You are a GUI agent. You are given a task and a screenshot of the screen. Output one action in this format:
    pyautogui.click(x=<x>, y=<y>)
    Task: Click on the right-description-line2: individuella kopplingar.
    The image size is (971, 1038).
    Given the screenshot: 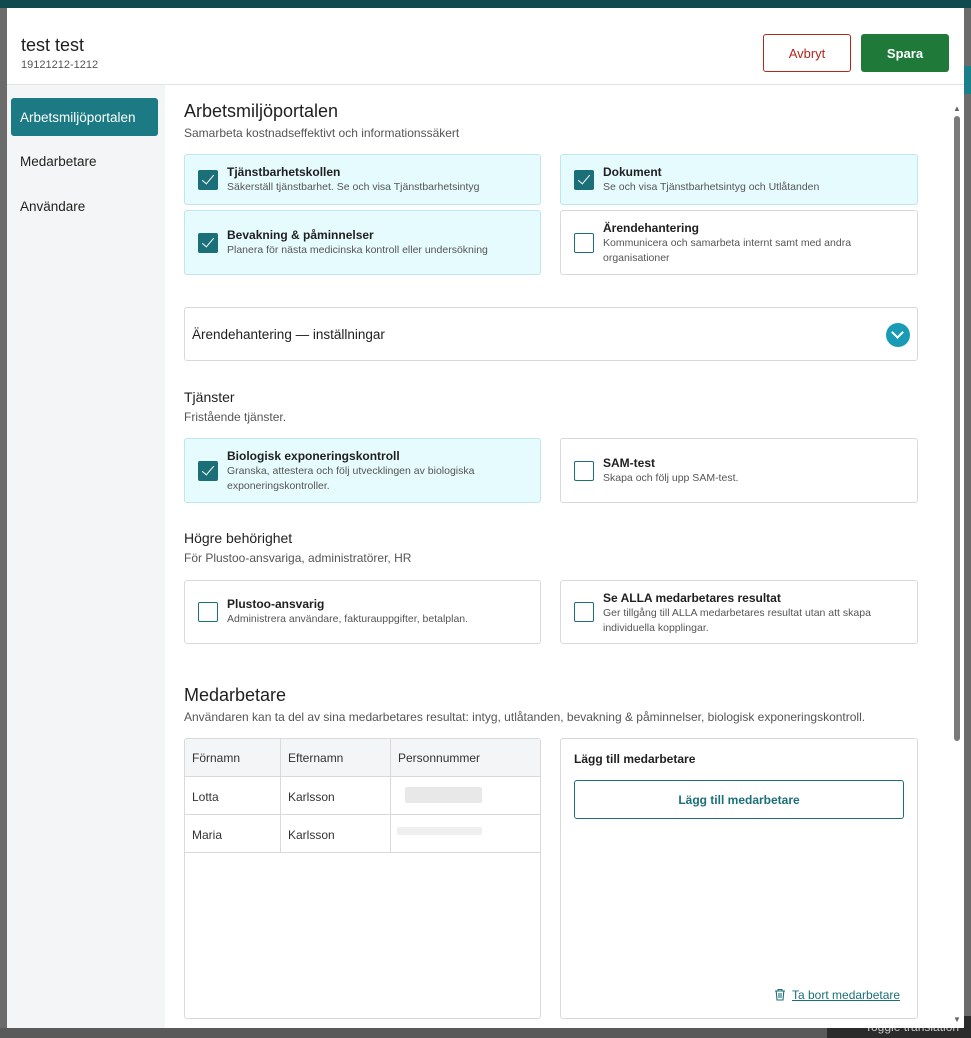 What is the action you would take?
    pyautogui.click(x=656, y=628)
    